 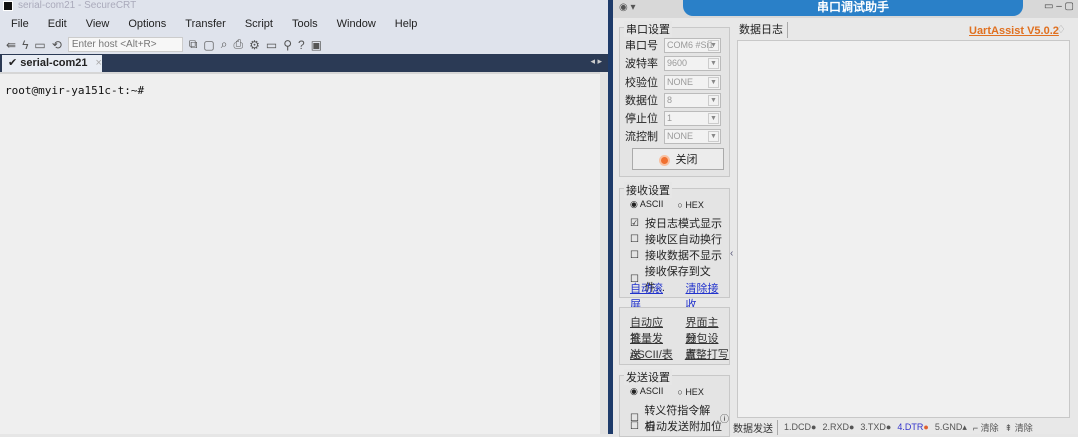 What do you see at coordinates (646, 204) in the screenshot?
I see `radio-ascii: ◉ ASCII` at bounding box center [646, 204].